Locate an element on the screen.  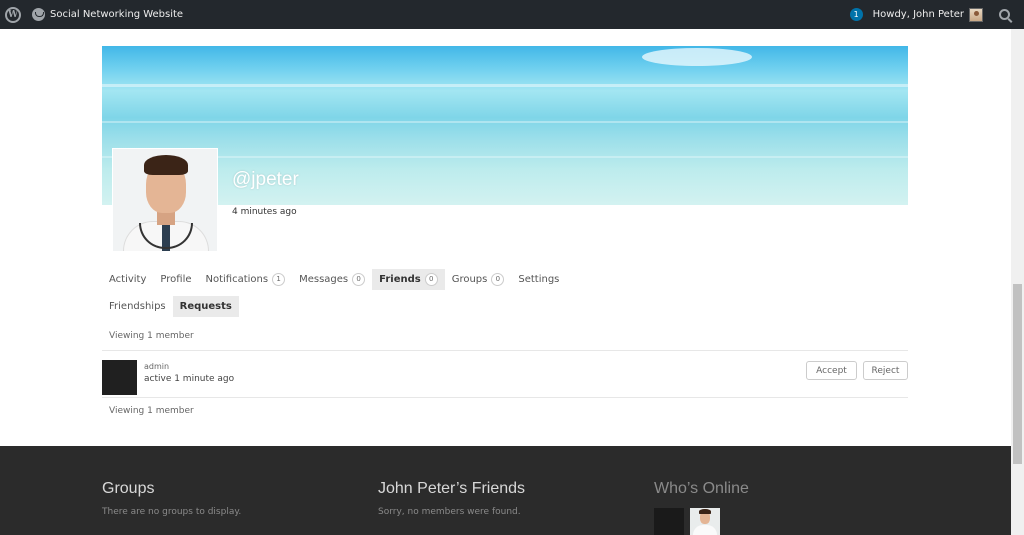
tab-label: Activity is located at coordinates (128, 279).